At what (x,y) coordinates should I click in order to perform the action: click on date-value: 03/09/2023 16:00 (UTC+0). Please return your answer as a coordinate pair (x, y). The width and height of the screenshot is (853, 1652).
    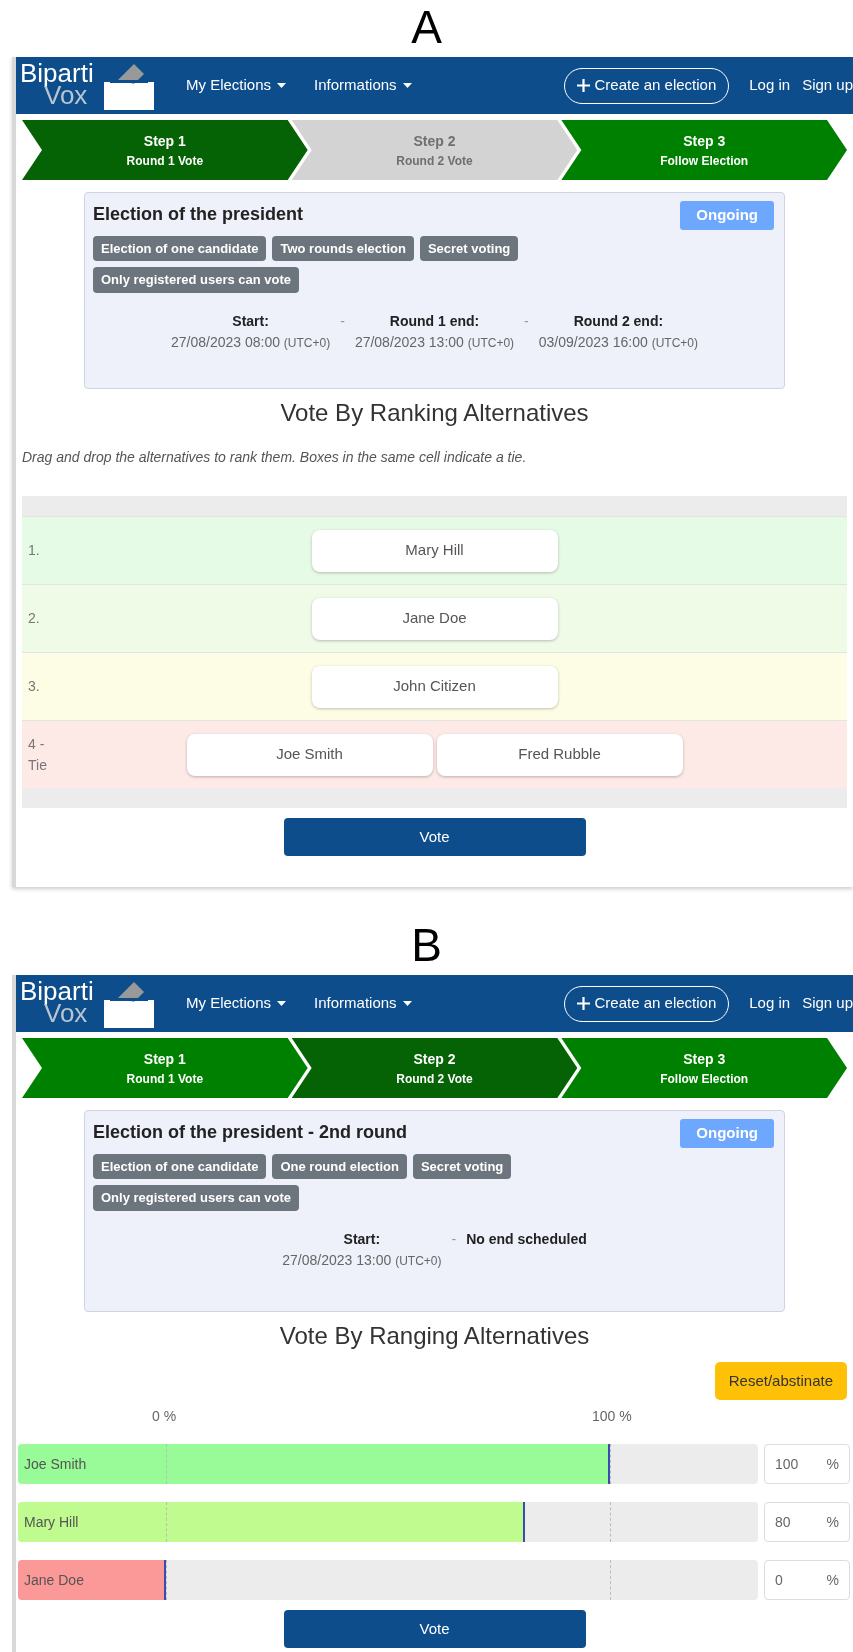
    Looking at the image, I should click on (618, 342).